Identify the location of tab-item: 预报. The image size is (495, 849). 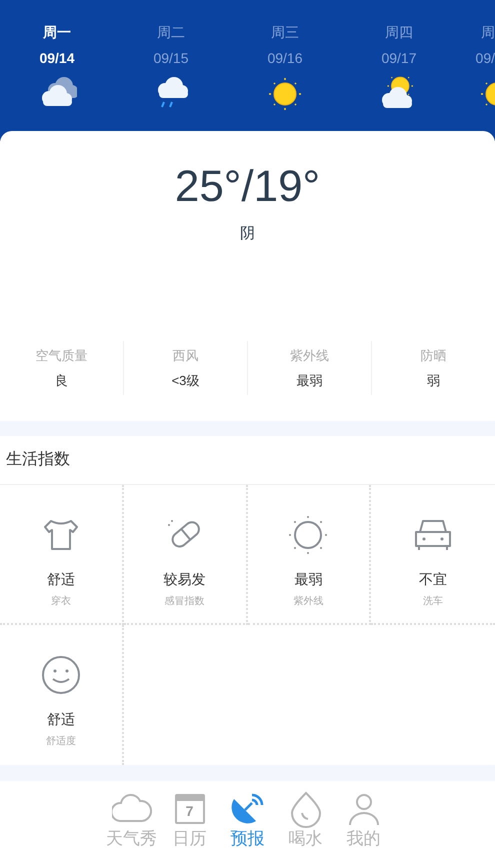
(248, 819).